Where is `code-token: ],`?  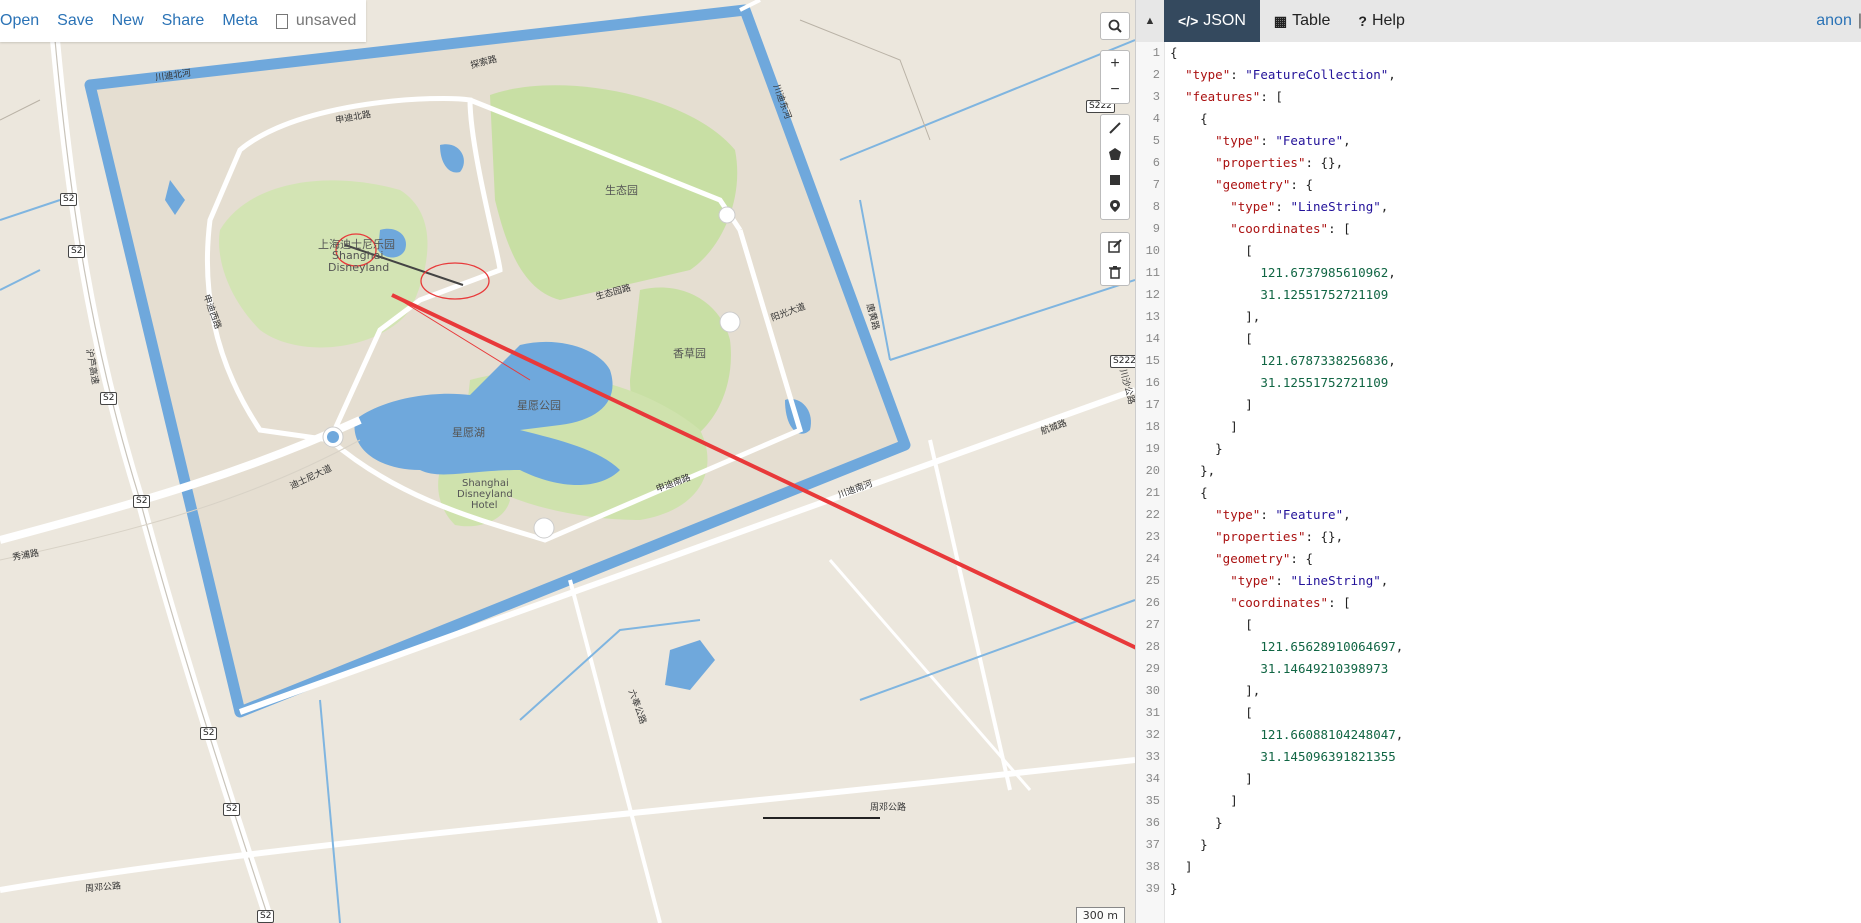
code-token: ], is located at coordinates (1215, 690).